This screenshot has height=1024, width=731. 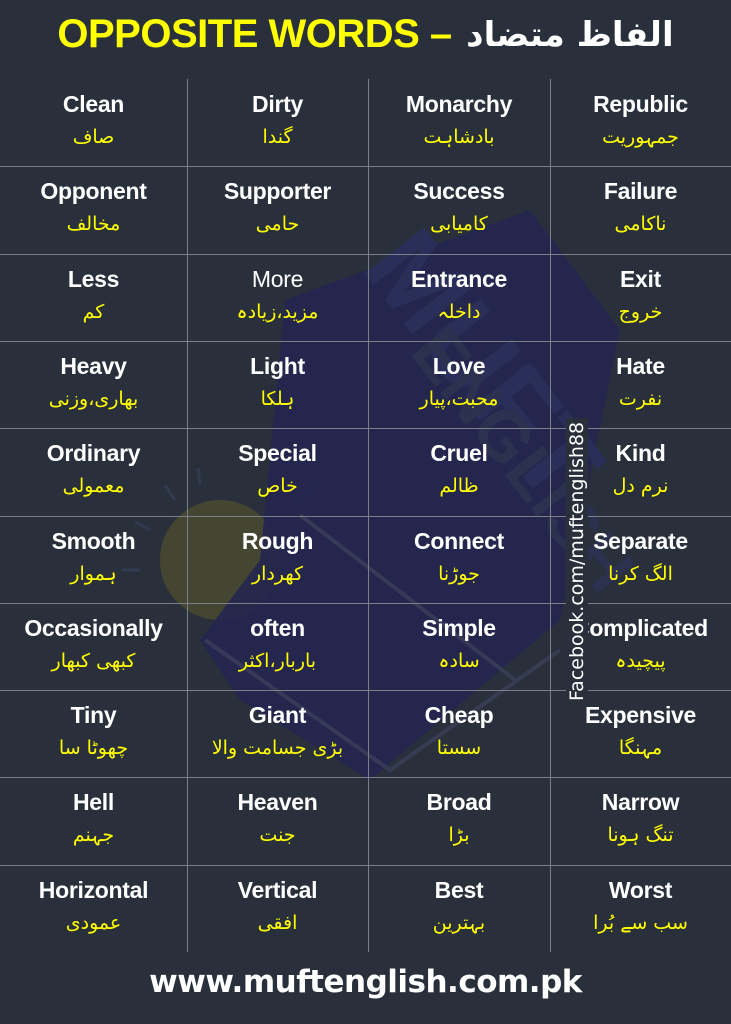 I want to click on english-word: Rough, so click(x=277, y=540).